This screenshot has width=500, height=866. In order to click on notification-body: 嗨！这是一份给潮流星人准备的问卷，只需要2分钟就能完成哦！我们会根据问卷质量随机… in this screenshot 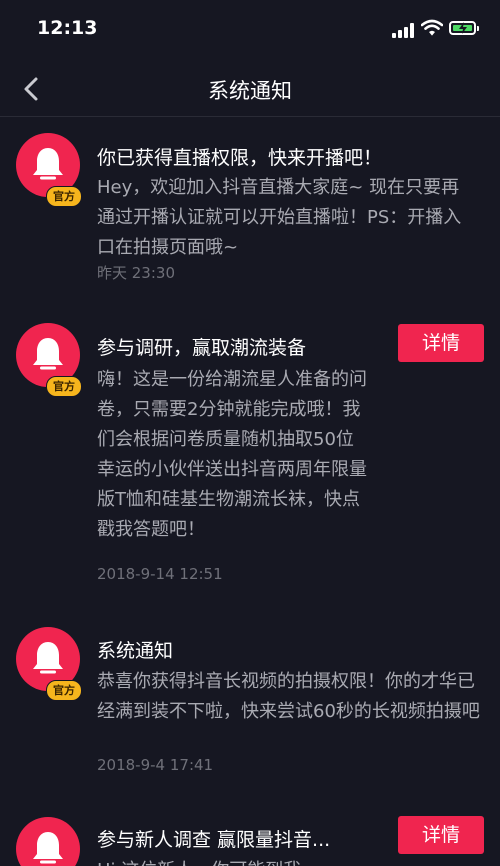, I will do `click(232, 454)`.